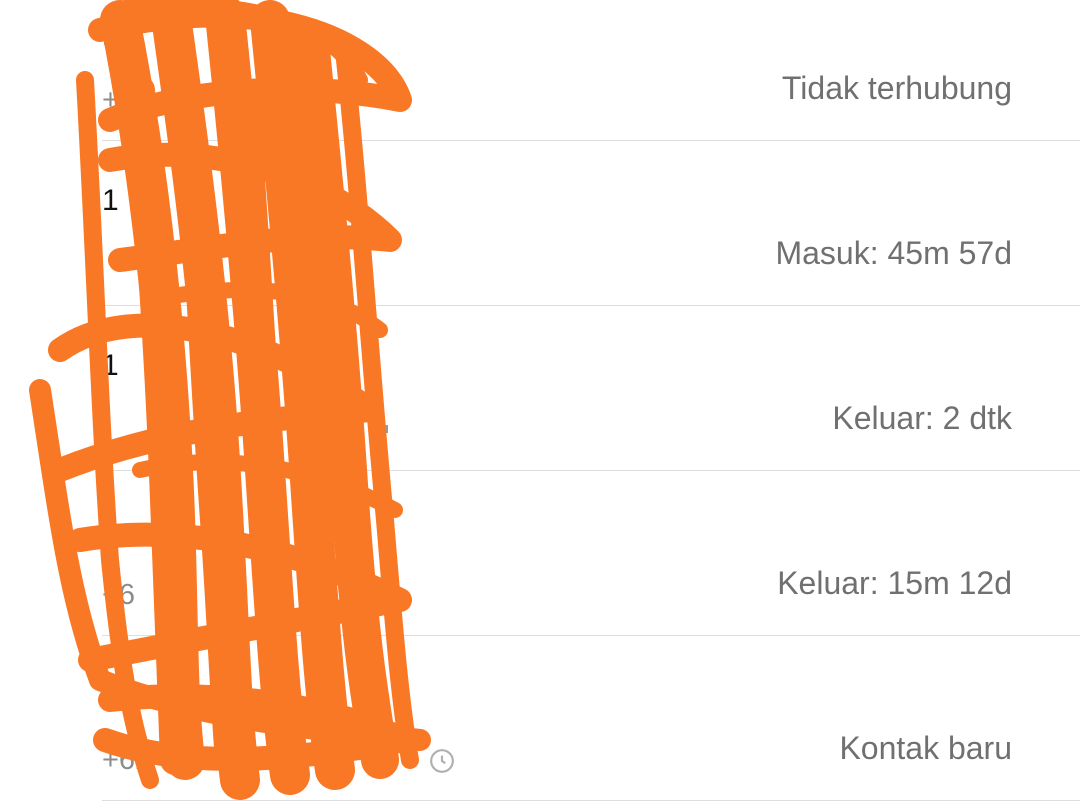 The image size is (1080, 806). I want to click on phone-number: +6, so click(119, 595).